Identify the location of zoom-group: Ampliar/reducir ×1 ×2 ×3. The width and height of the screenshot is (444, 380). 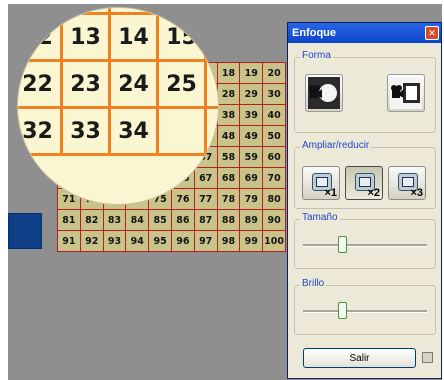
(365, 174).